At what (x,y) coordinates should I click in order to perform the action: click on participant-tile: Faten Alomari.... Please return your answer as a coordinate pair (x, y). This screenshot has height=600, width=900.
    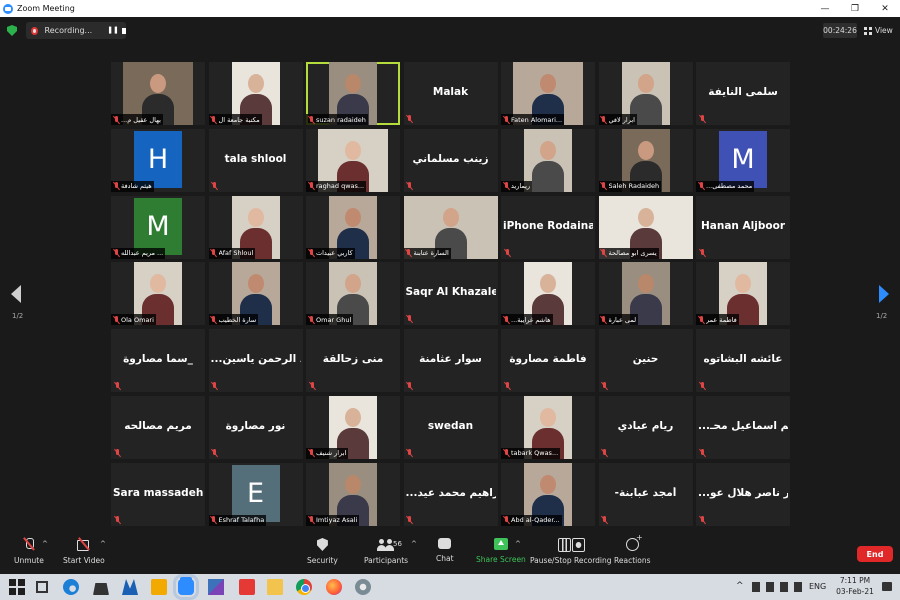
    Looking at the image, I should click on (548, 93).